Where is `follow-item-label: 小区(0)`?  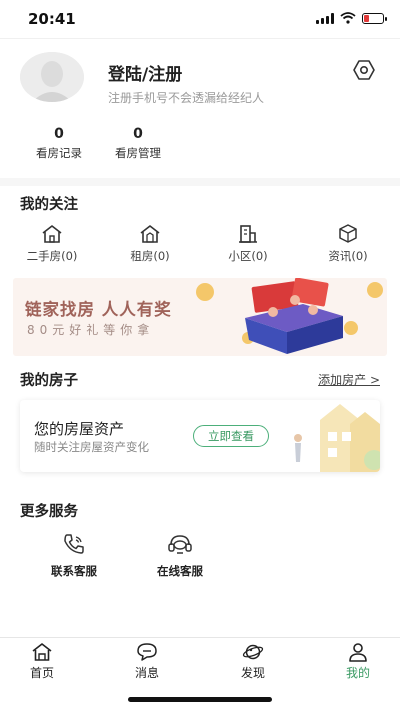 follow-item-label: 小区(0) is located at coordinates (248, 256).